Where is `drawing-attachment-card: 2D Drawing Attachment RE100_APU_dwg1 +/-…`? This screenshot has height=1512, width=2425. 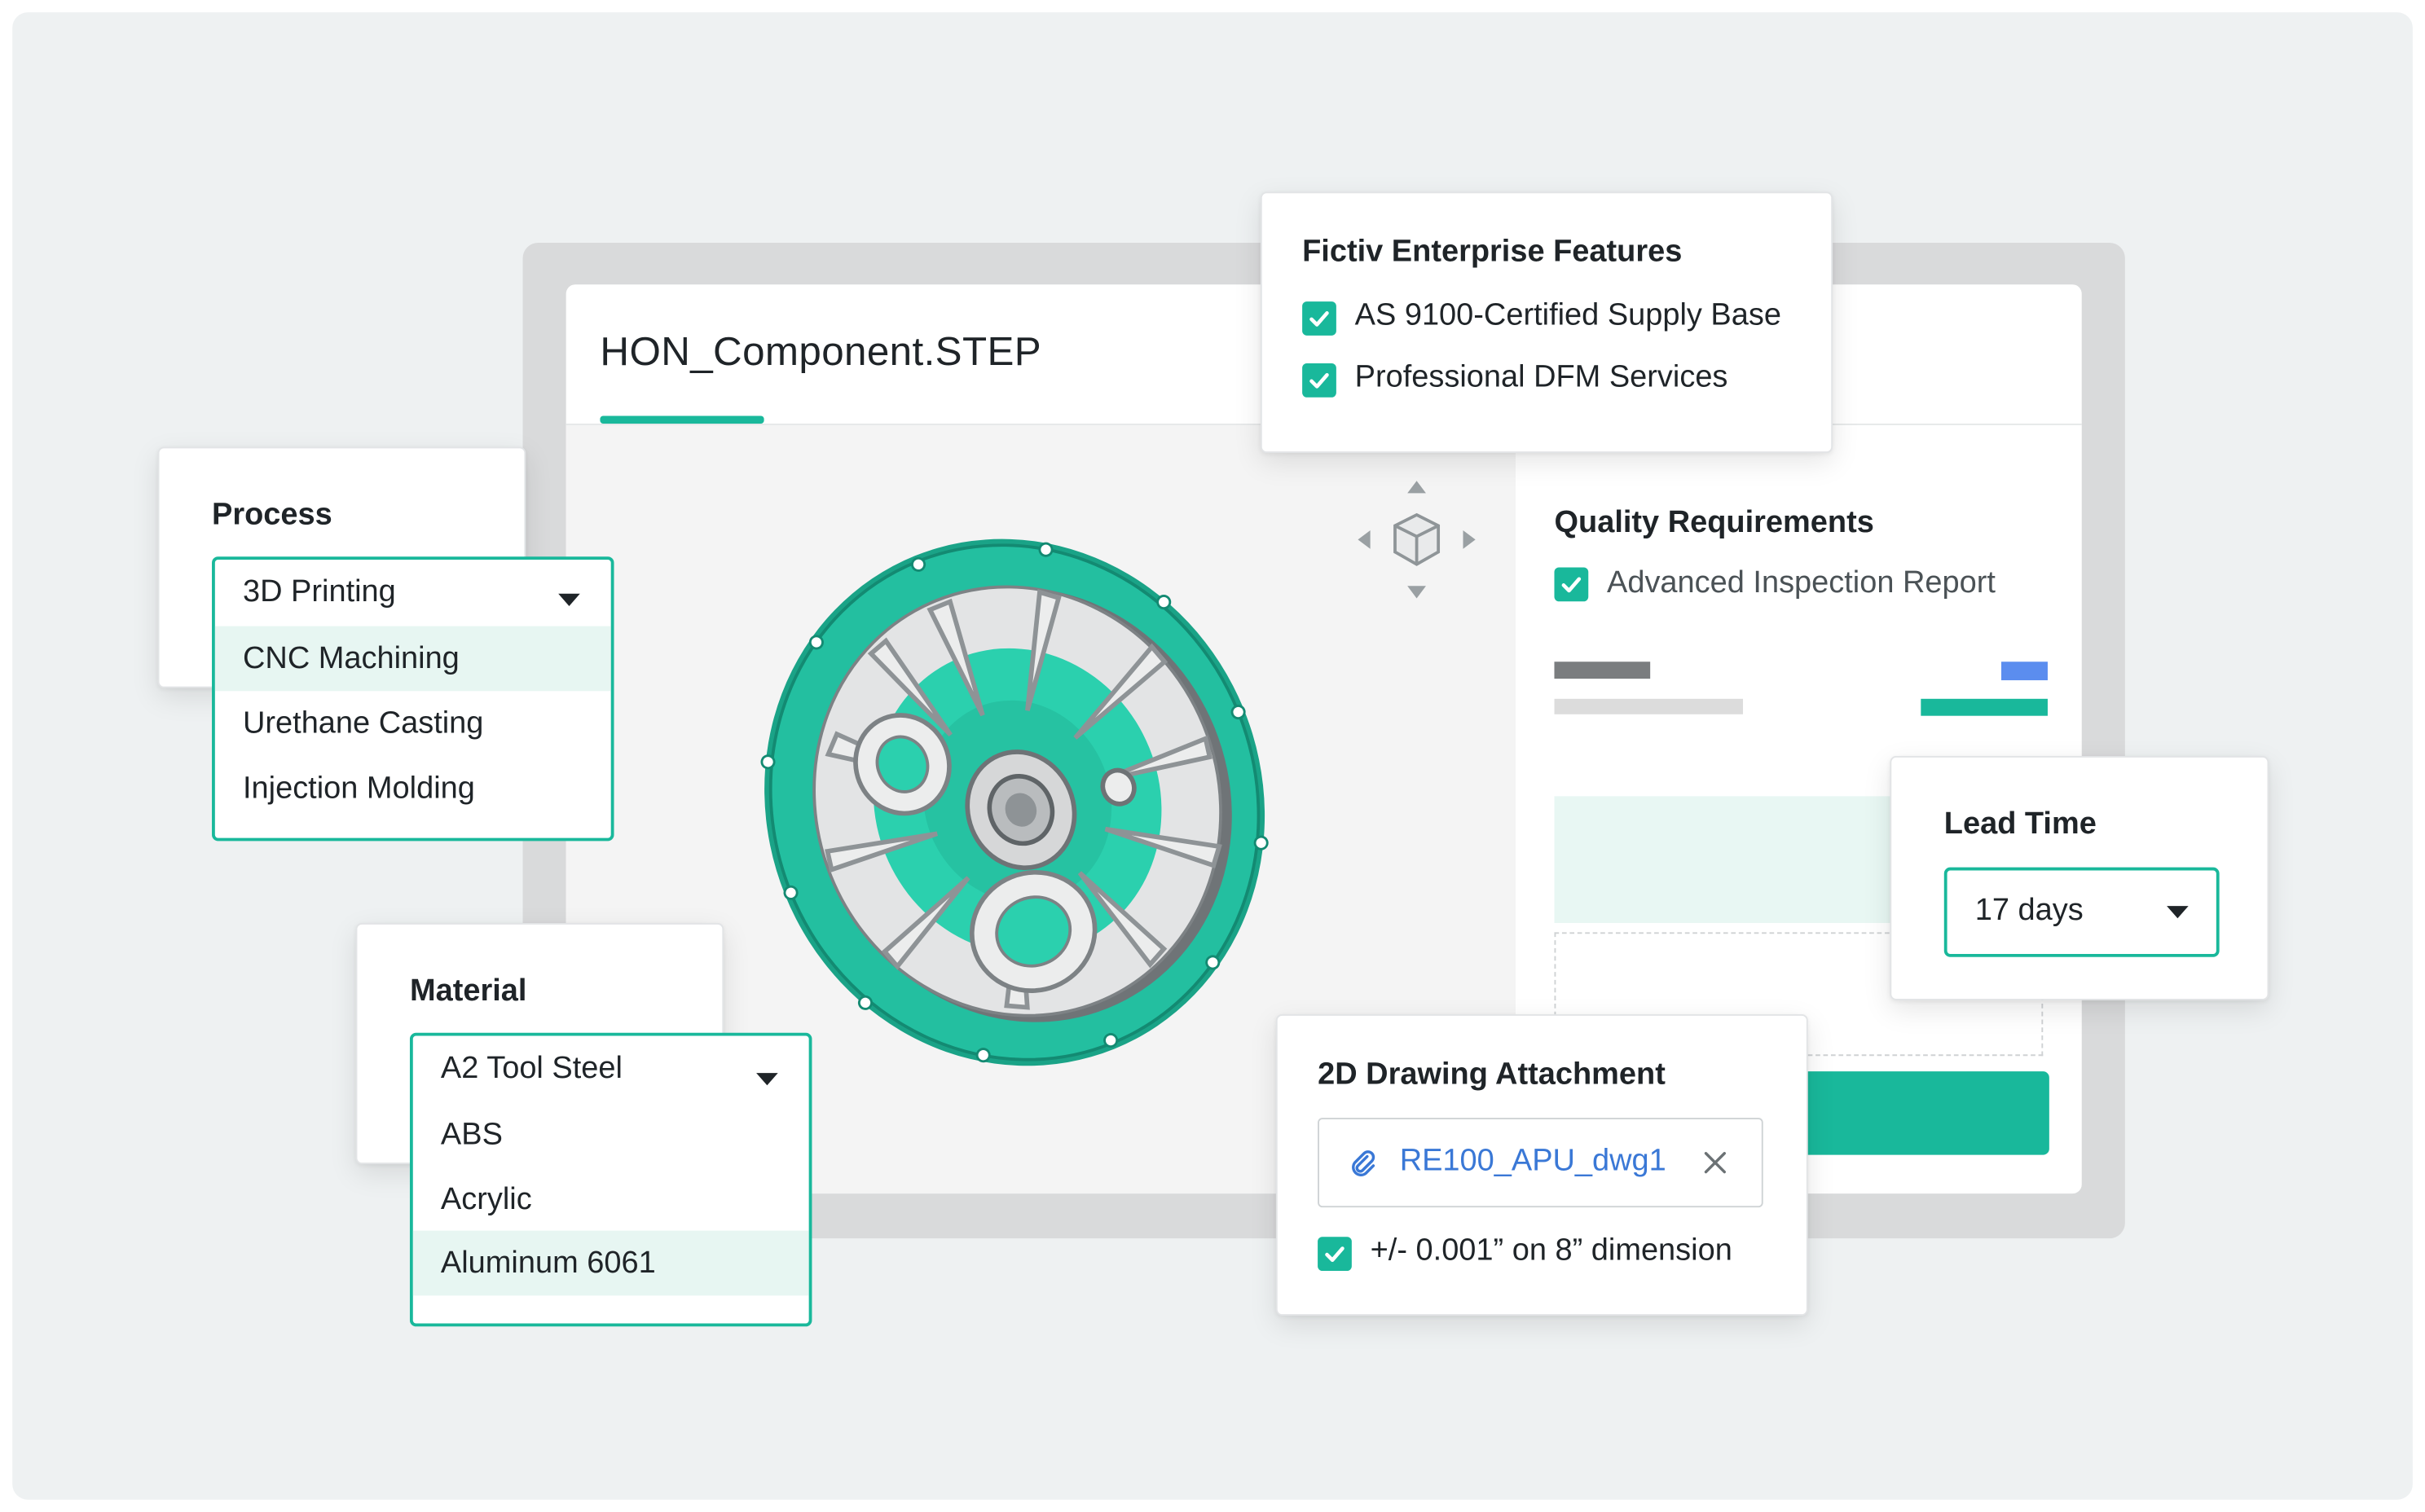
drawing-attachment-card: 2D Drawing Attachment RE100_APU_dwg1 +/-… is located at coordinates (1541, 1164).